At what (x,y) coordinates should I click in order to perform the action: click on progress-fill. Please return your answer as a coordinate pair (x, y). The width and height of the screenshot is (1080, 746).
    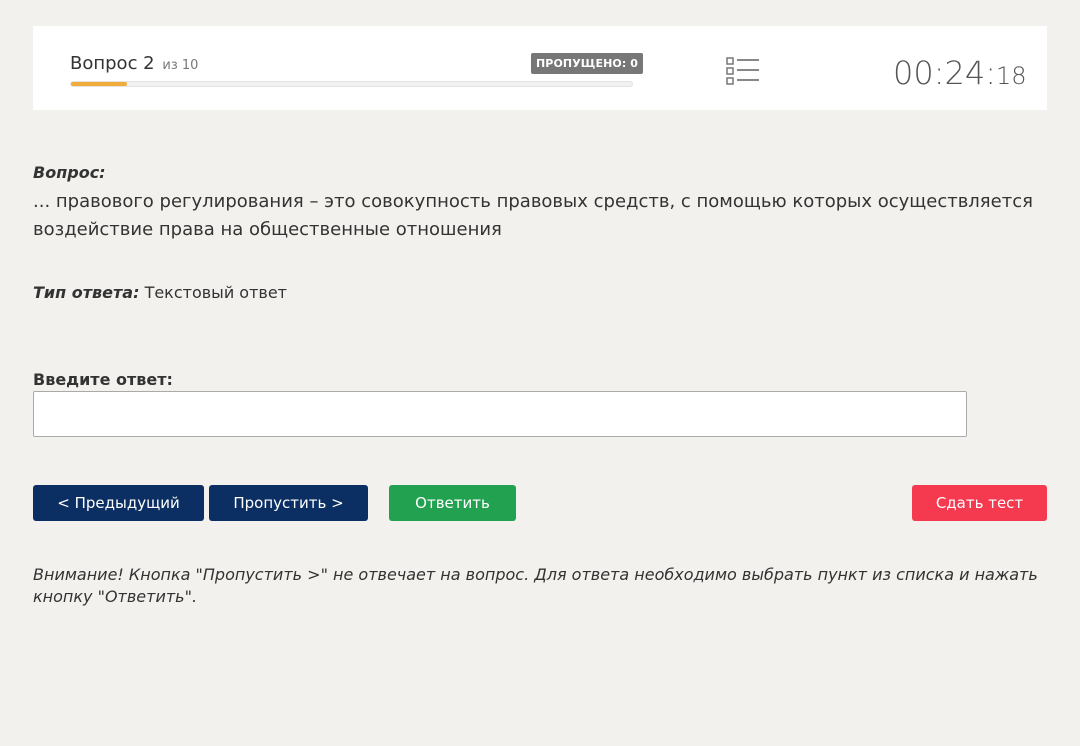
    Looking at the image, I should click on (99, 84).